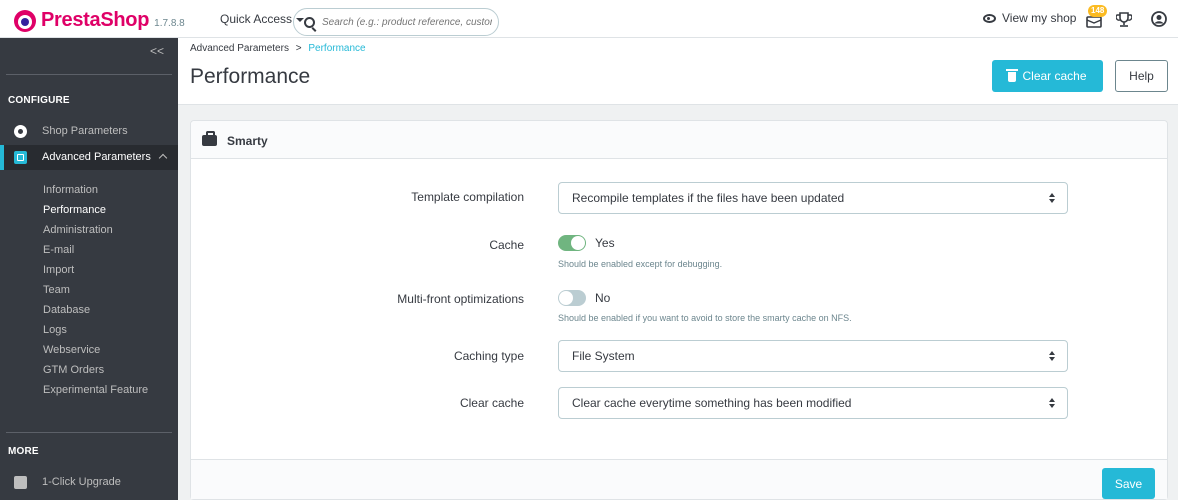 This screenshot has height=500, width=1178. Describe the element at coordinates (71, 350) in the screenshot. I see `submenu-webservice: Webservice` at that location.